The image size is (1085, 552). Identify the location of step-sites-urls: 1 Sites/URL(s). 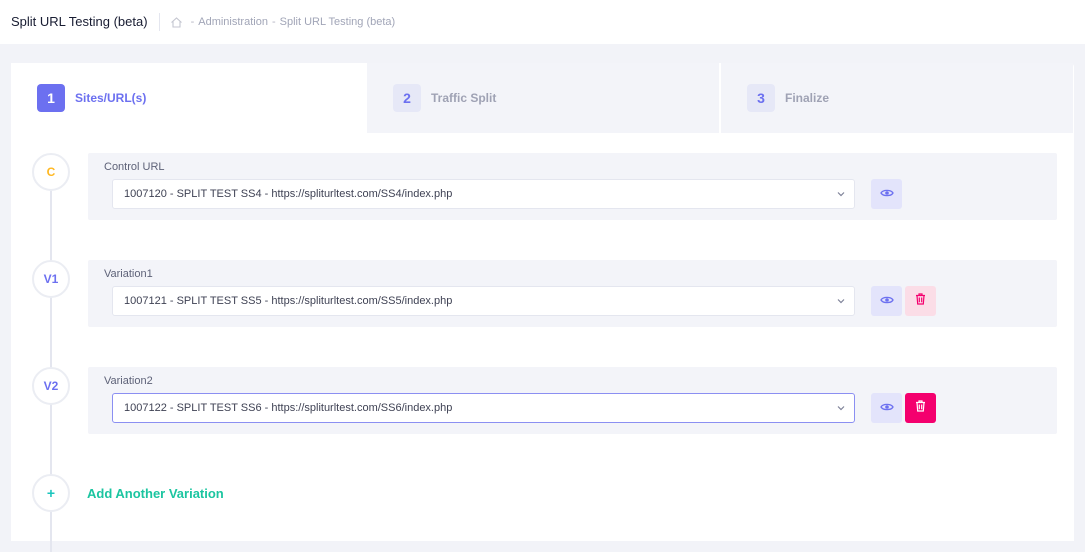
(188, 98).